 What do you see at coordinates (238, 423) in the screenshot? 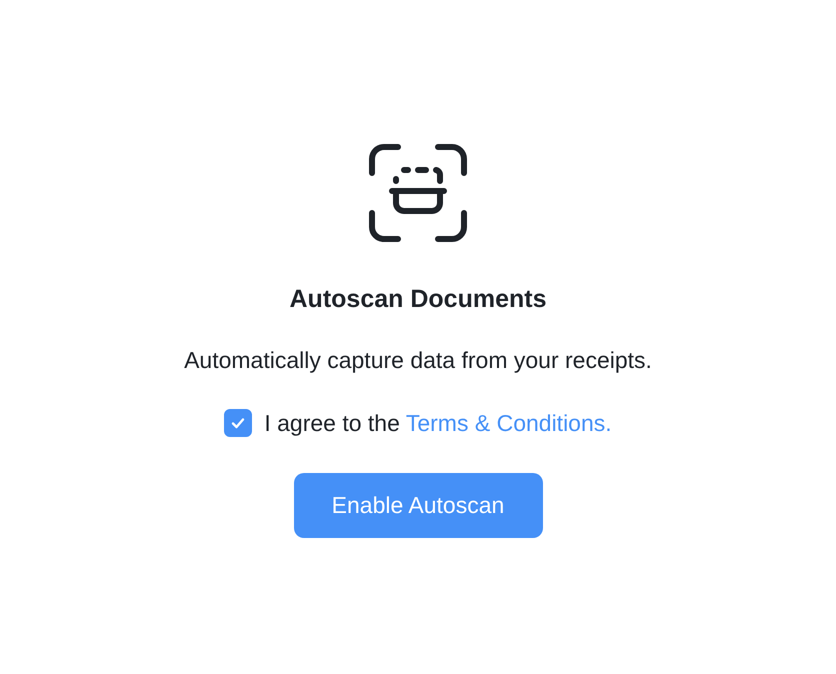
I see `agree-checkbox` at bounding box center [238, 423].